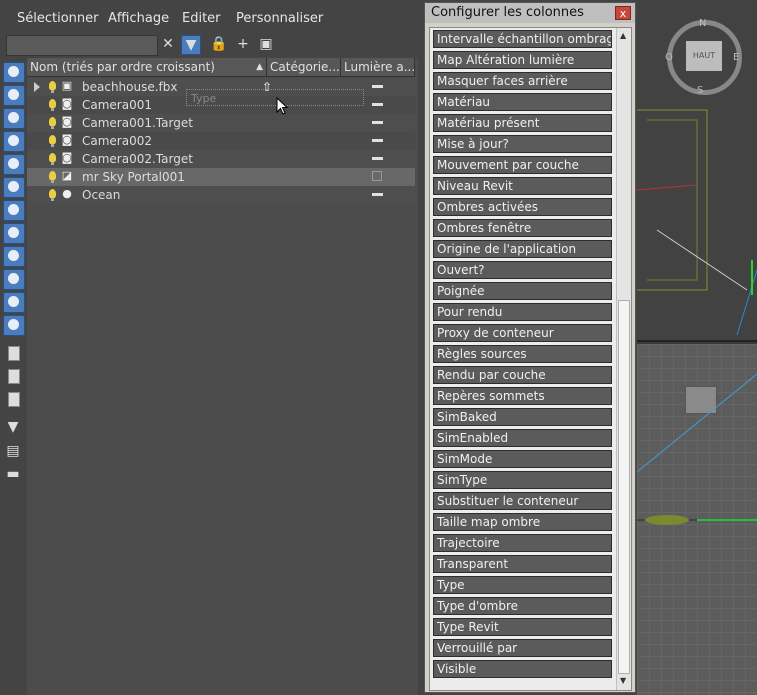  Describe the element at coordinates (522, 312) in the screenshot. I see `column-list-item: Pour rendu` at that location.